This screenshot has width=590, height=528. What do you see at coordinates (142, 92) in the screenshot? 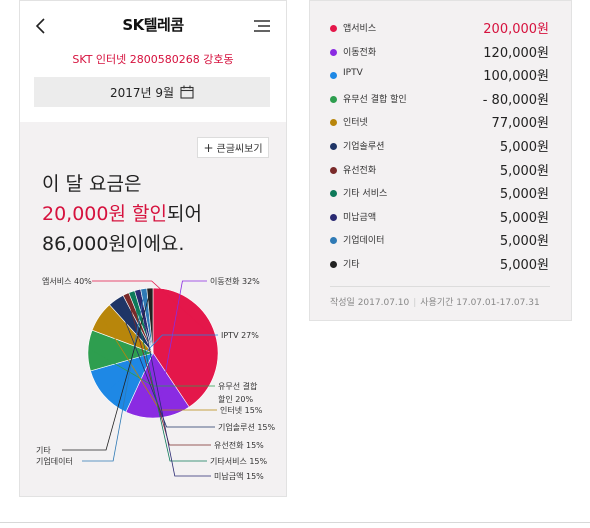
I see `month-label: 2017년 9월` at bounding box center [142, 92].